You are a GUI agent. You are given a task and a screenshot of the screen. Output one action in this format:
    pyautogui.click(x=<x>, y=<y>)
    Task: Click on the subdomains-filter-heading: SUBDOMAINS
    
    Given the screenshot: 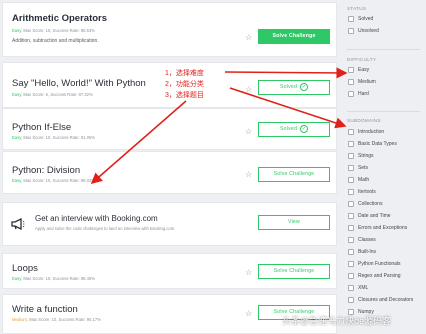 What is the action you would take?
    pyautogui.click(x=364, y=120)
    